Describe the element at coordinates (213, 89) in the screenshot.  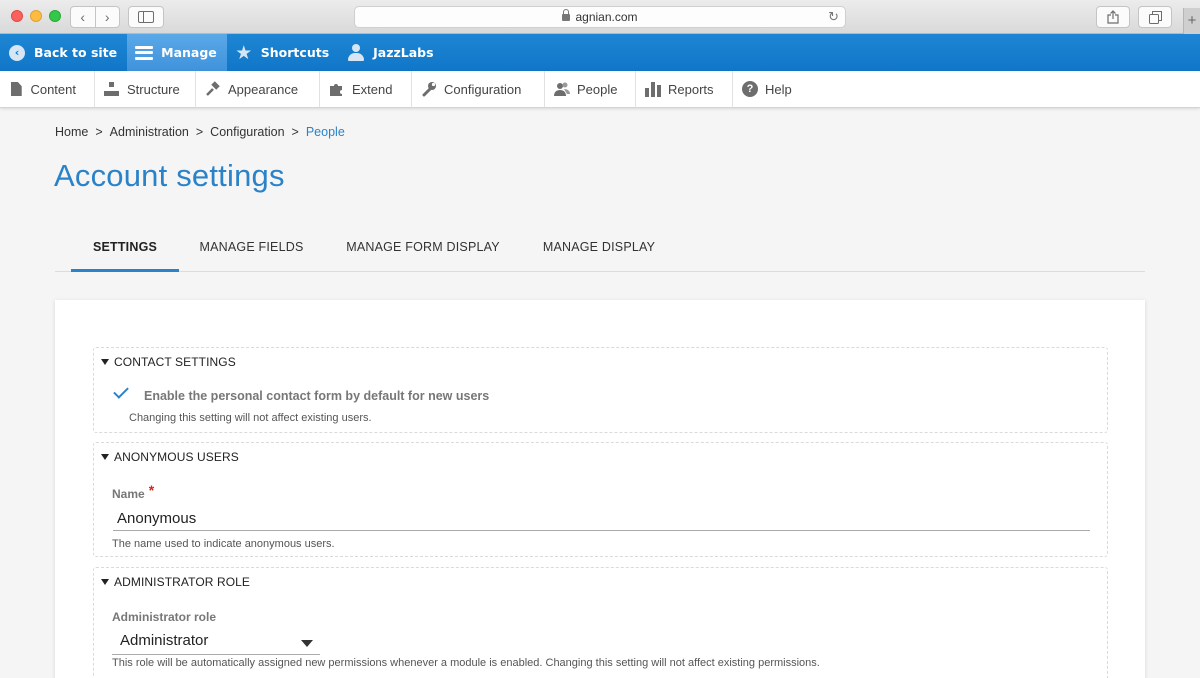
I see `paintbrush-icon` at that location.